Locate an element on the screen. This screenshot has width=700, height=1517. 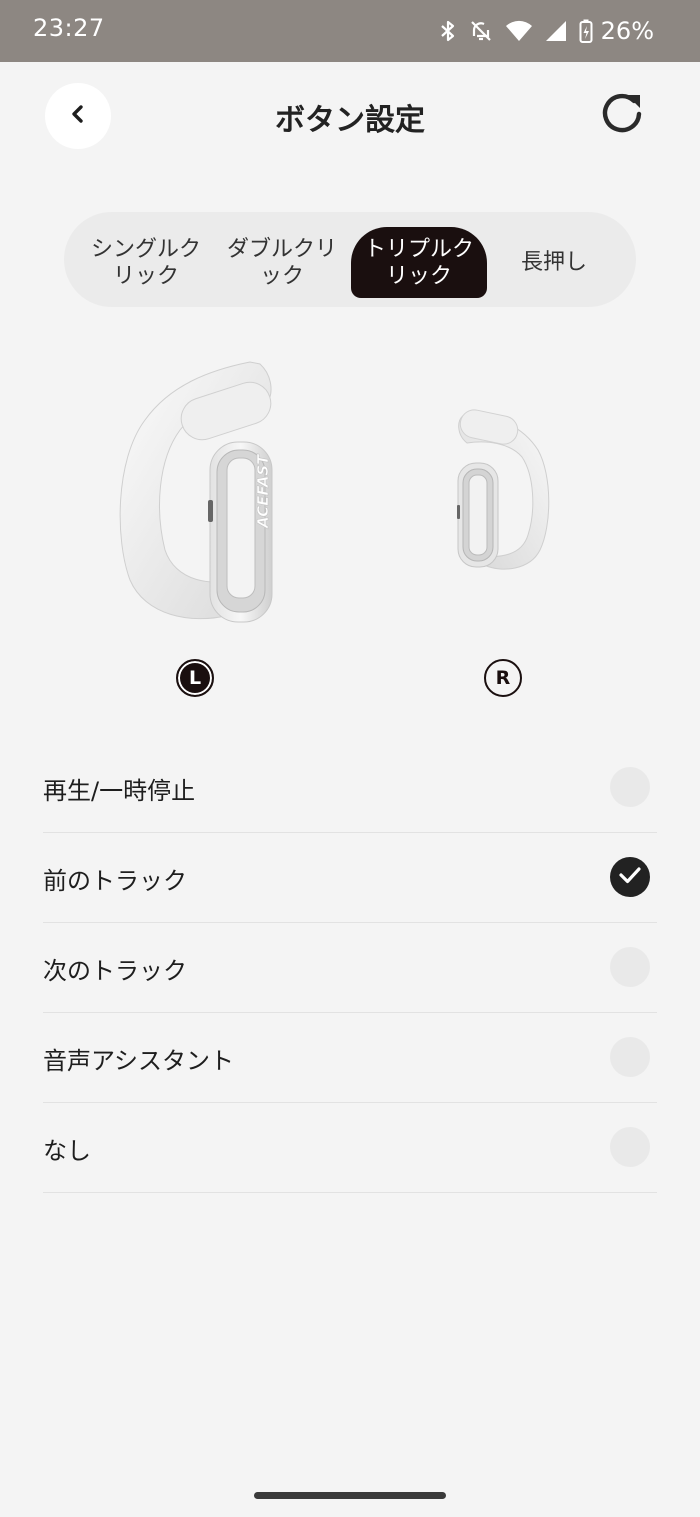
option-none: なし is located at coordinates (350, 1148).